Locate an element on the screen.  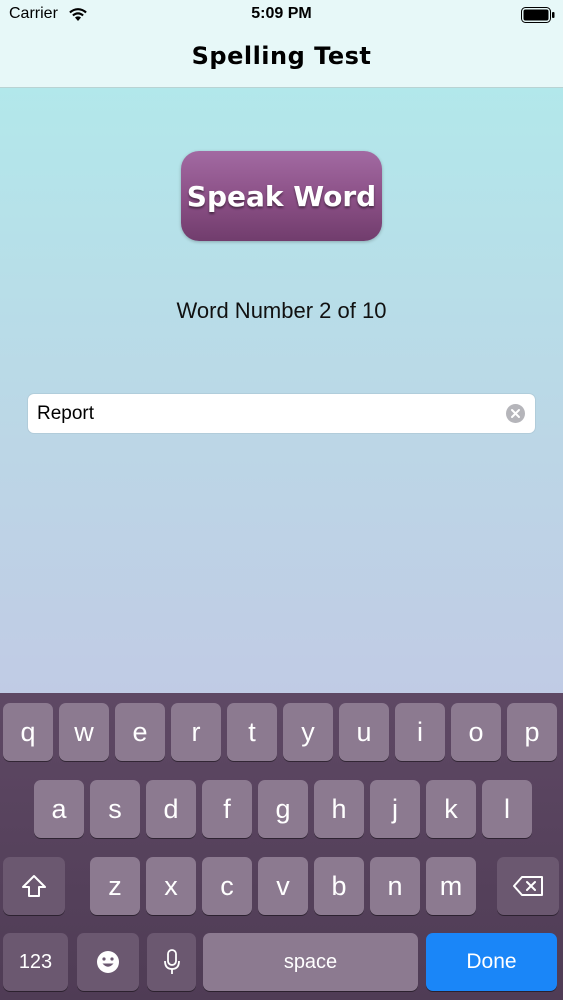
answer-input is located at coordinates (267, 413).